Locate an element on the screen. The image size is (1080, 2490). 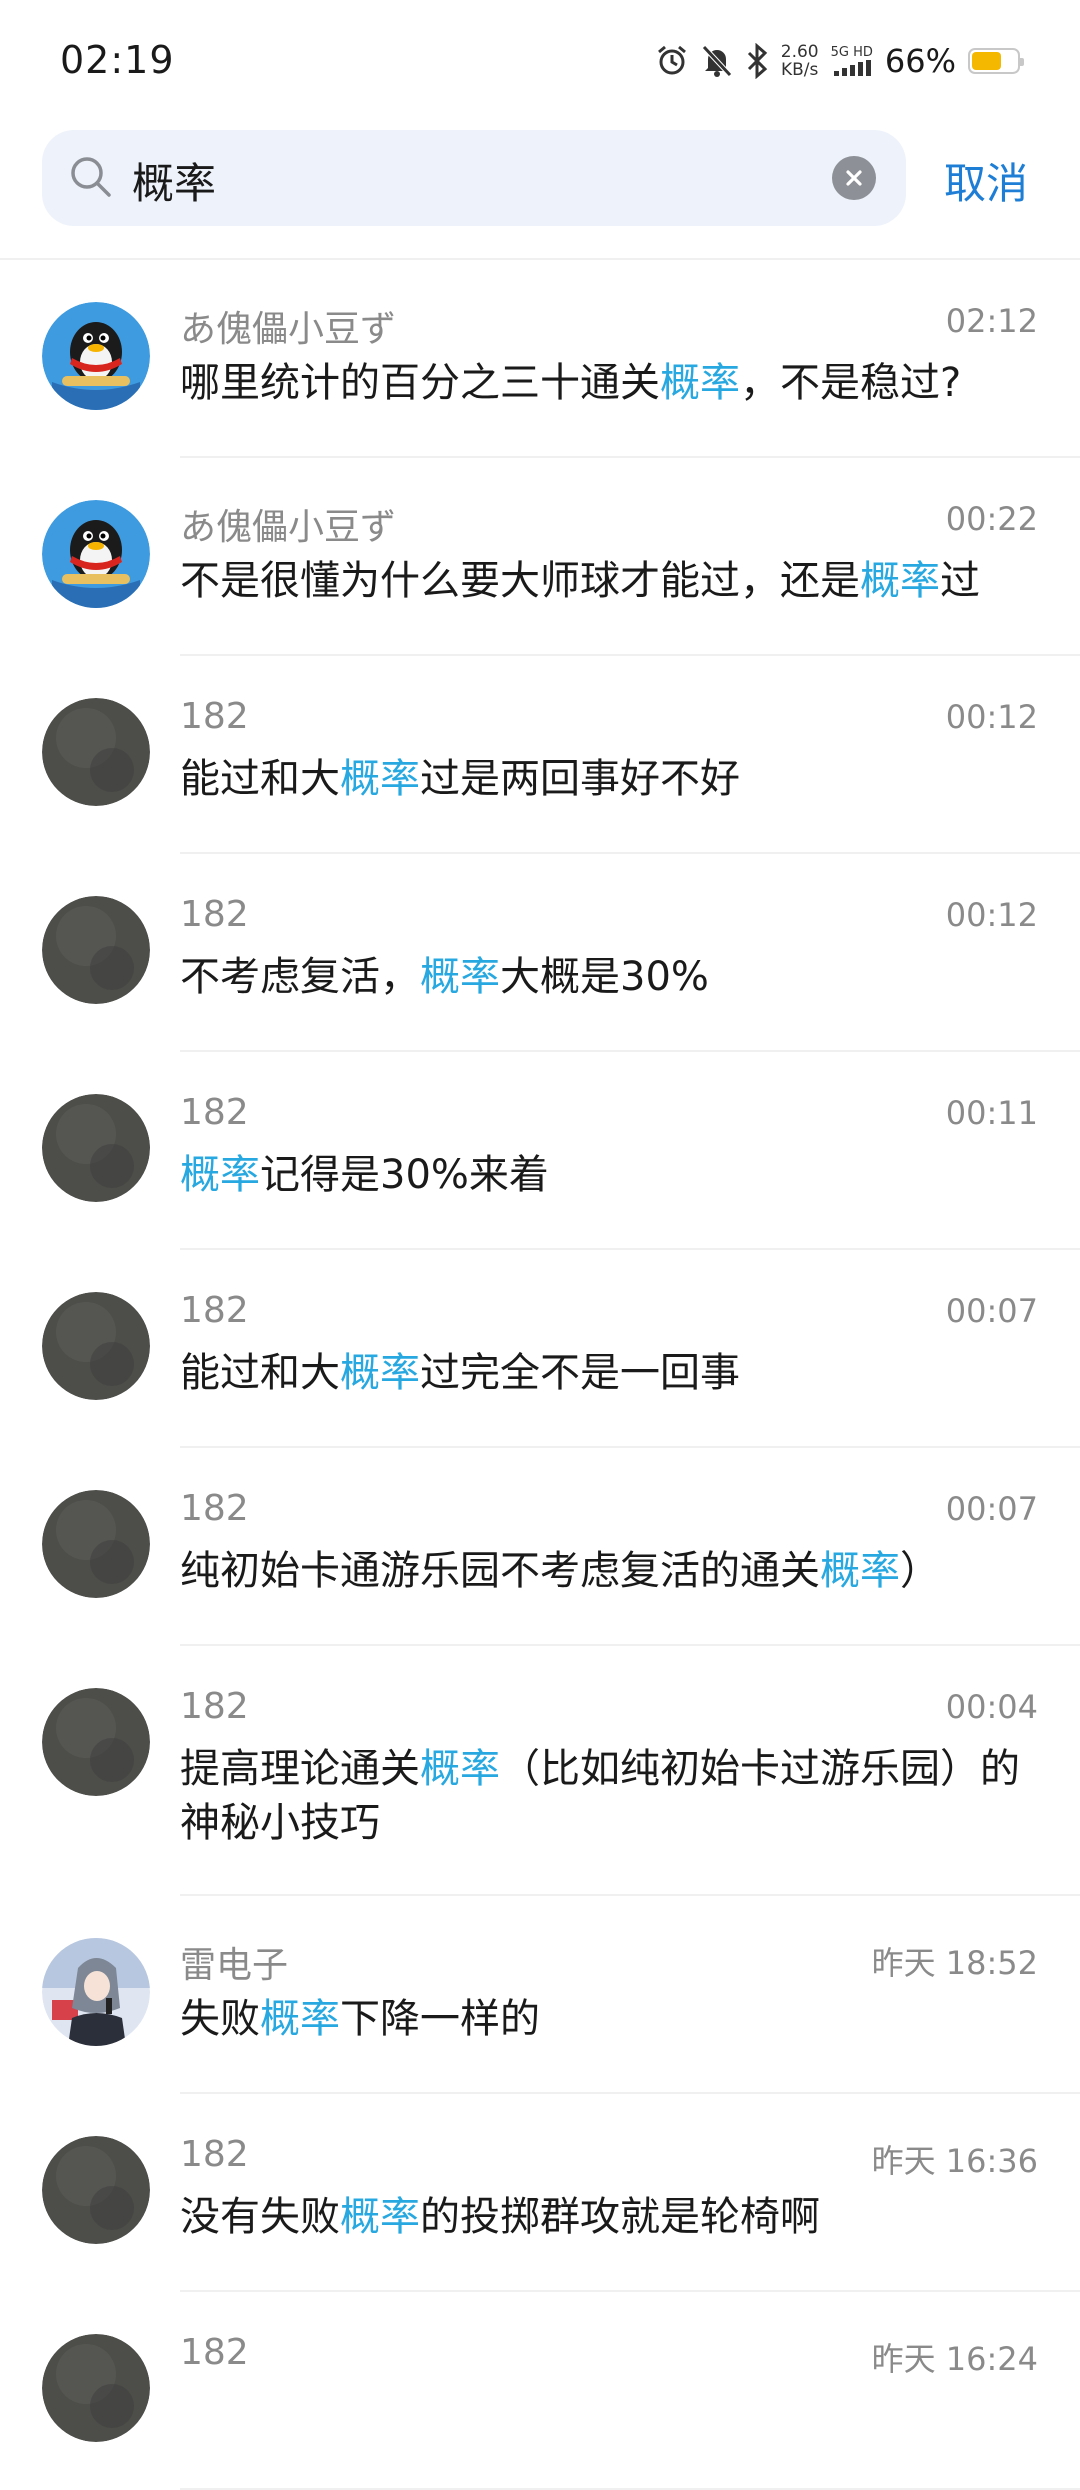
result-item: 182 00:07 能过和大概率过完全不是一回事 is located at coordinates (540, 1349).